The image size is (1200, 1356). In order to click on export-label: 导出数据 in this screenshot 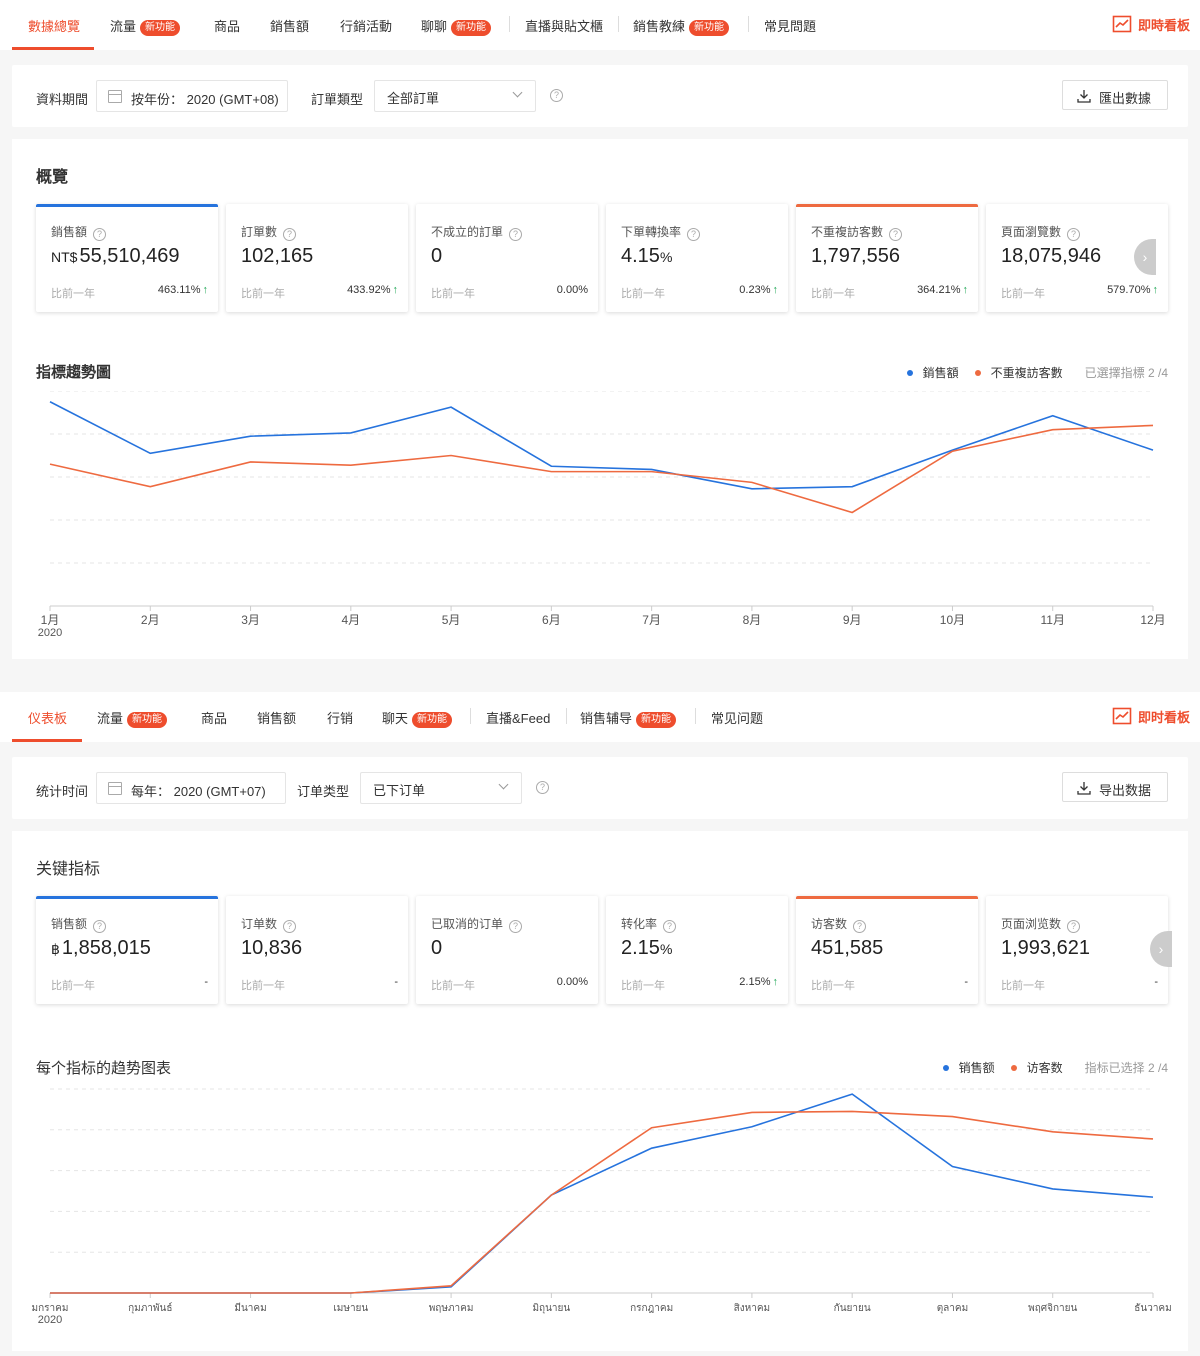, I will do `click(1124, 790)`.